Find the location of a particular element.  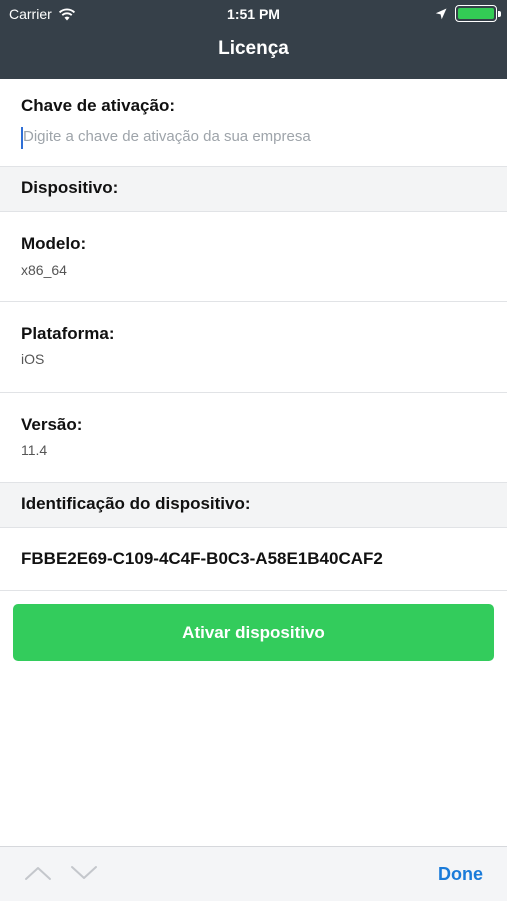

activate-device-button: Ativar dispositivo is located at coordinates (253, 632).